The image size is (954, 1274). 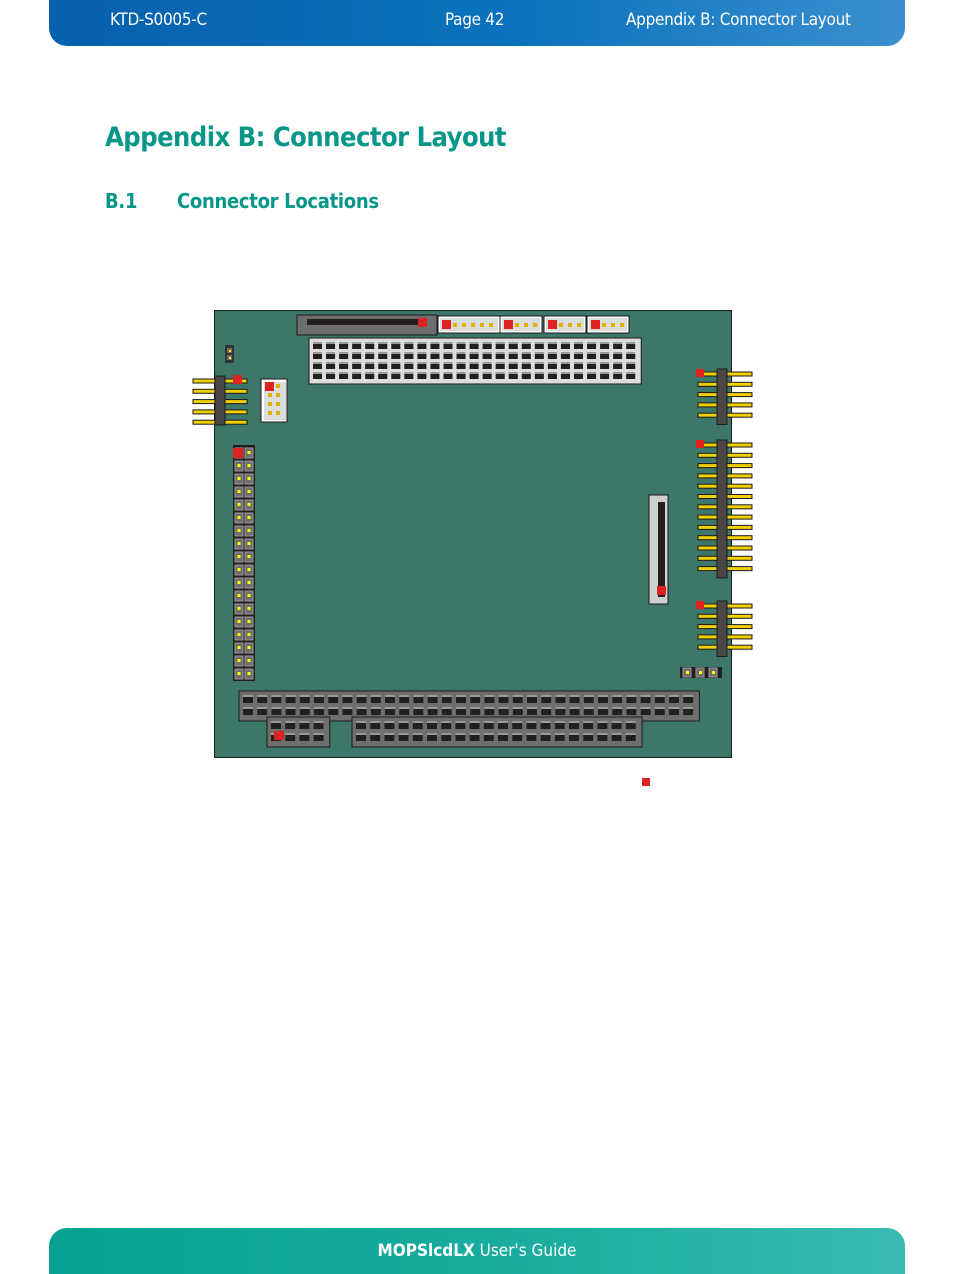 I want to click on slot-opening, so click(x=367, y=322).